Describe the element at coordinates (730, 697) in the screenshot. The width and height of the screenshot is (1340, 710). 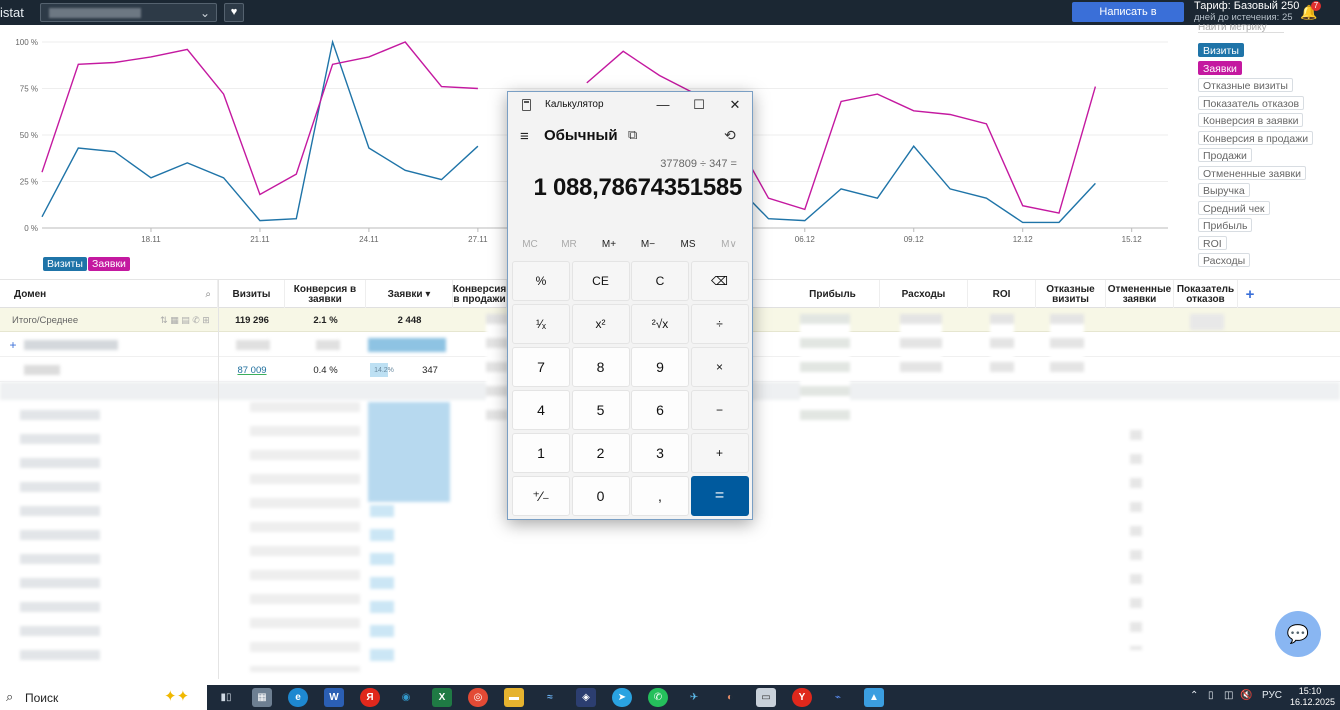
I see `app-fish-icon: ◐` at that location.